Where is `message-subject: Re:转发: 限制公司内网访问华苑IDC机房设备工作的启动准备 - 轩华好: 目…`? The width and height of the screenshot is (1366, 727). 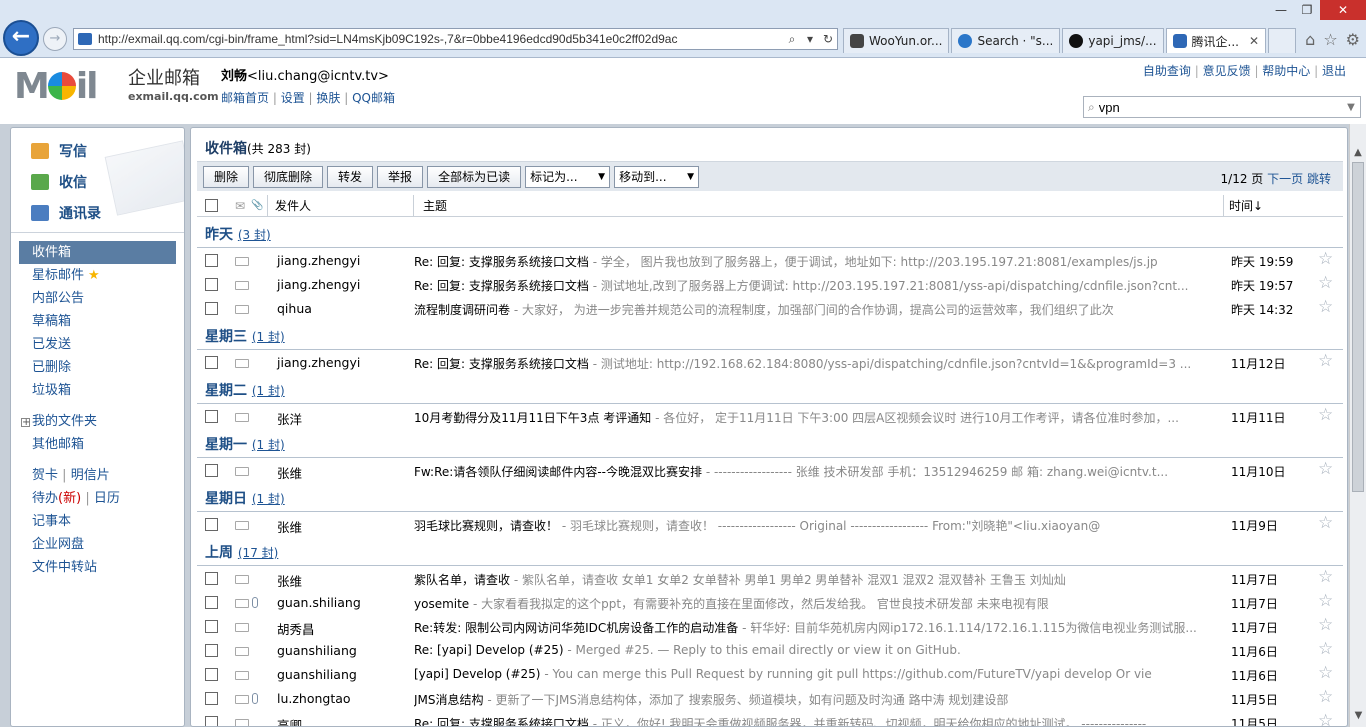 message-subject: Re:转发: 限制公司内网访问华苑IDC机房设备工作的启动准备 - 轩华好: 目… is located at coordinates (817, 627).